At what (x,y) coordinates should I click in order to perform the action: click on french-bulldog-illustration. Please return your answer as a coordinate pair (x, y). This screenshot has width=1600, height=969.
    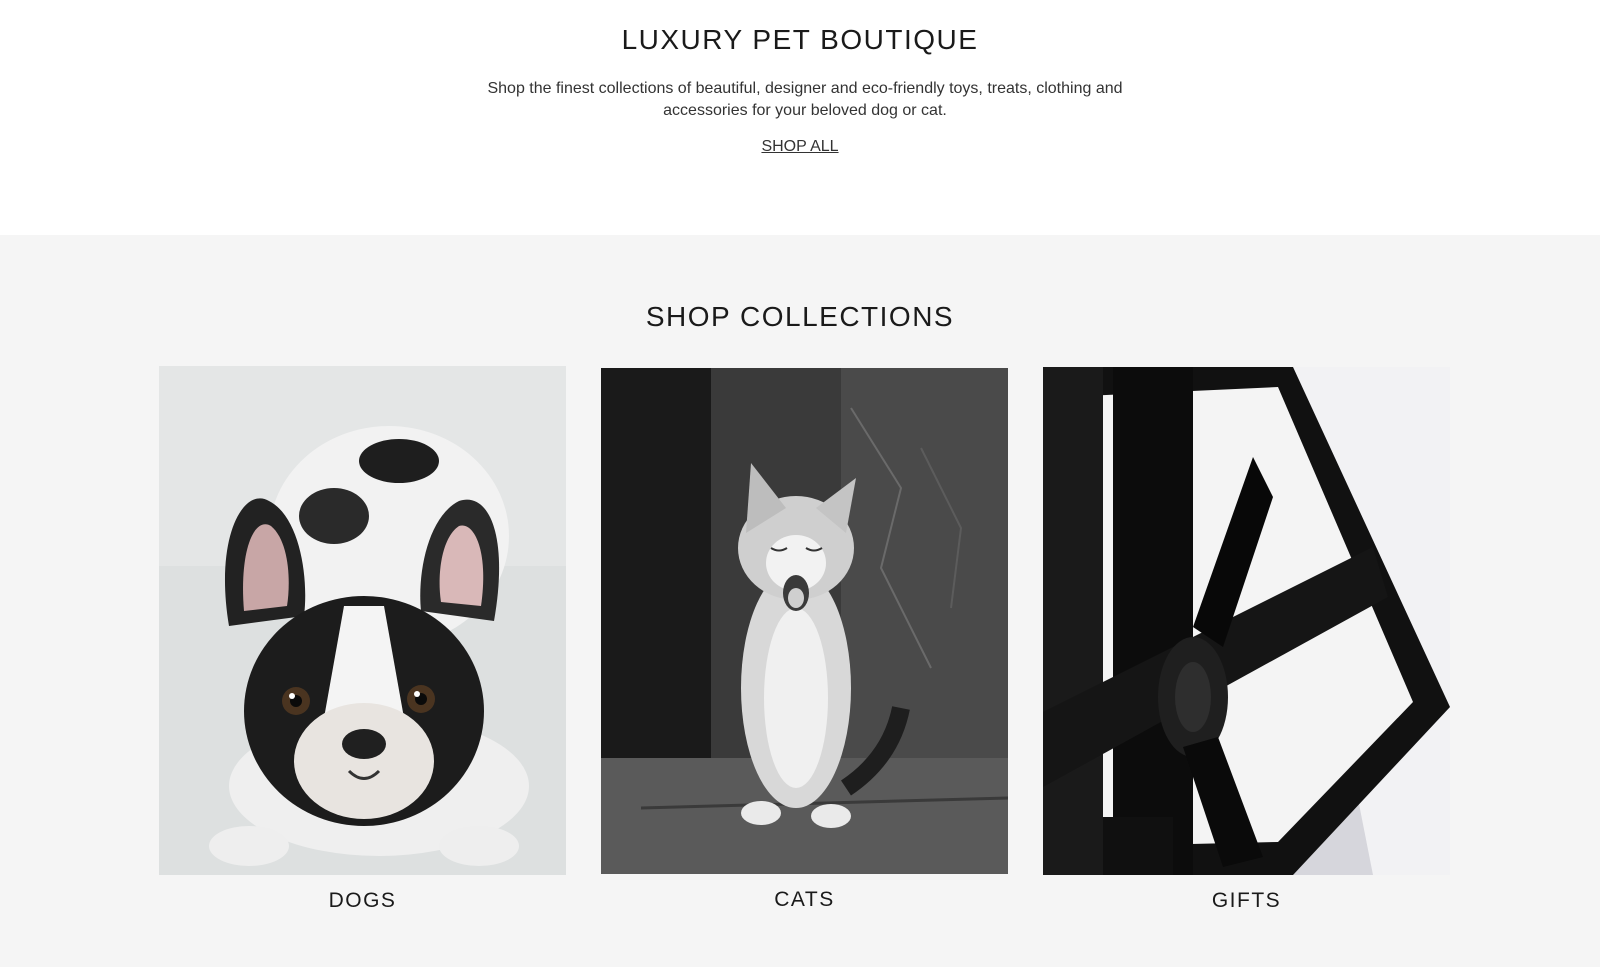
    Looking at the image, I should click on (362, 620).